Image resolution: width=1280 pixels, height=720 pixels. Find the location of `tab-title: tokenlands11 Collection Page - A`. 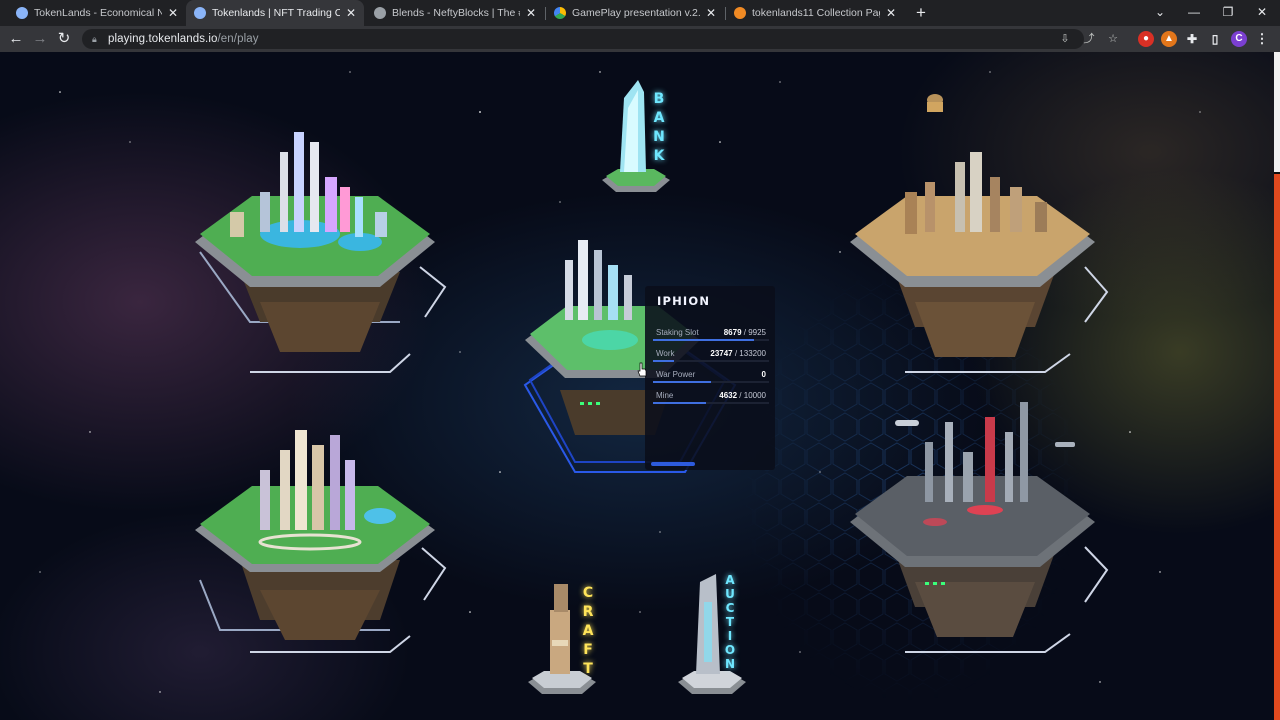

tab-title: tokenlands11 Collection Page - A is located at coordinates (816, 13).